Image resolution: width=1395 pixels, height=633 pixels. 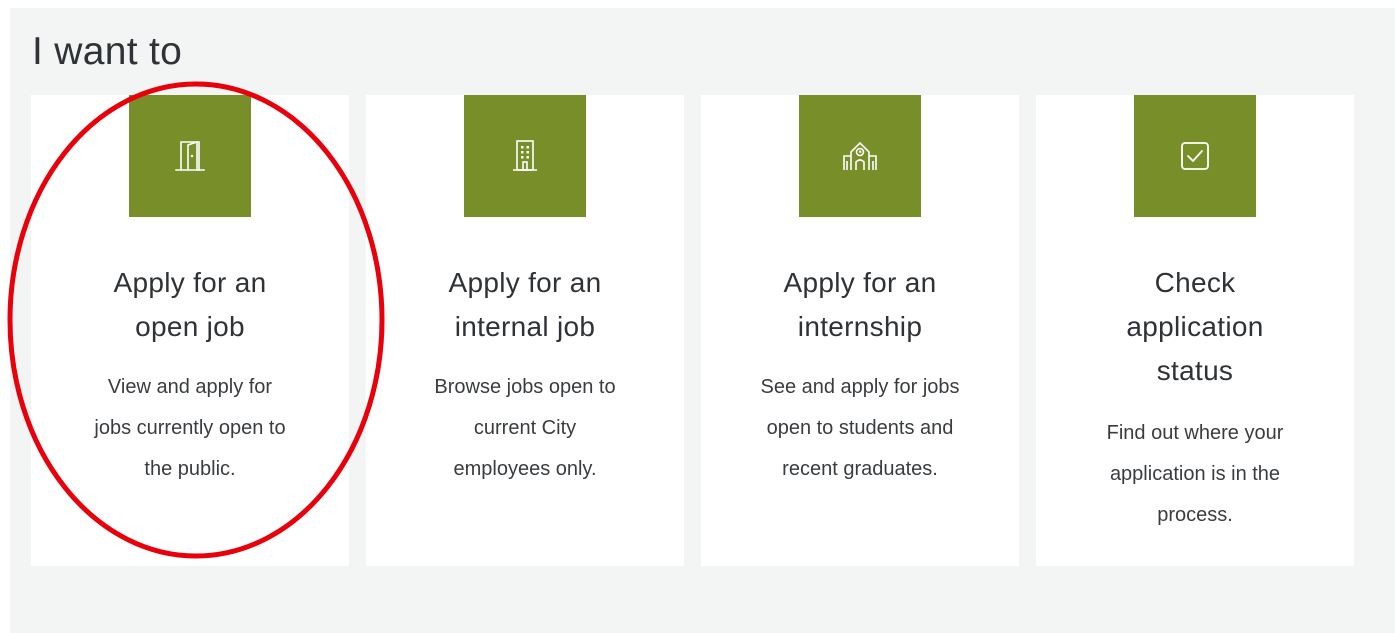 I want to click on card-desc-line: recent graduates., so click(x=860, y=469).